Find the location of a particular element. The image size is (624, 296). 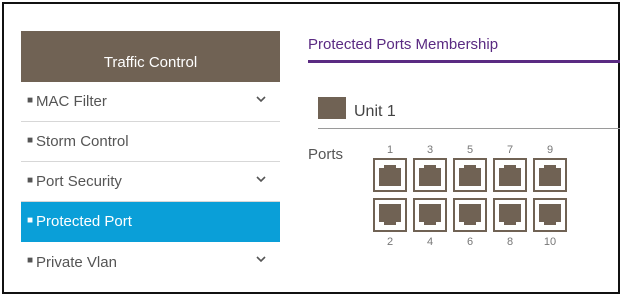

sidebar-item-label: MAC Filter is located at coordinates (71, 101).